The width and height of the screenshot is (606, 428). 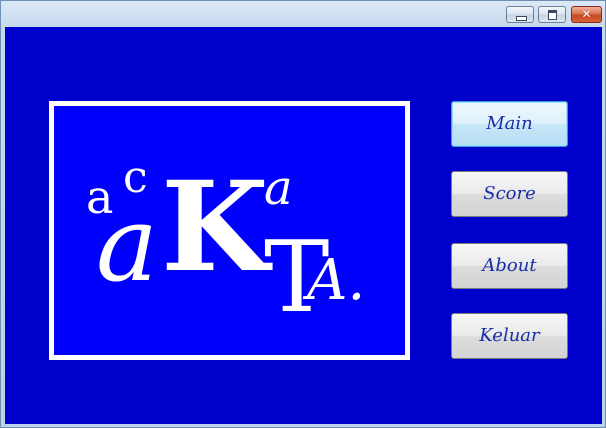 I want to click on maximize-icon, so click(x=552, y=14).